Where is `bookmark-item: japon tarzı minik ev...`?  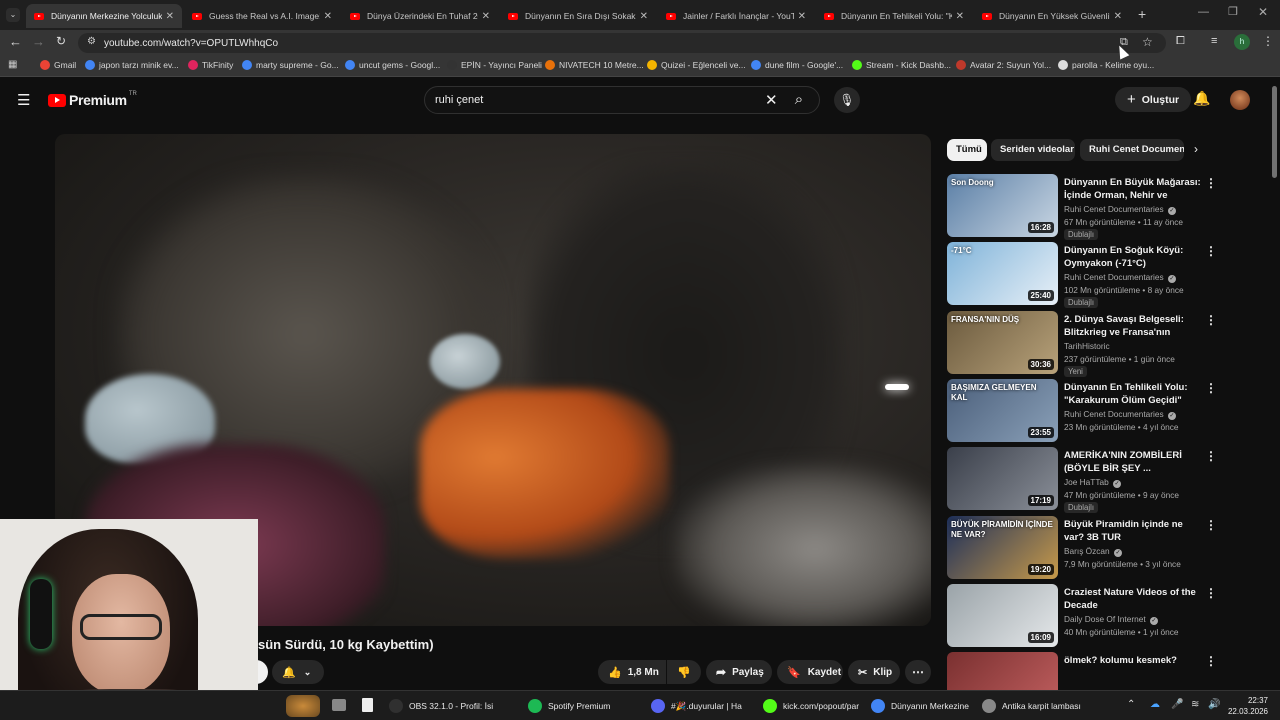 bookmark-item: japon tarzı minik ev... is located at coordinates (132, 65).